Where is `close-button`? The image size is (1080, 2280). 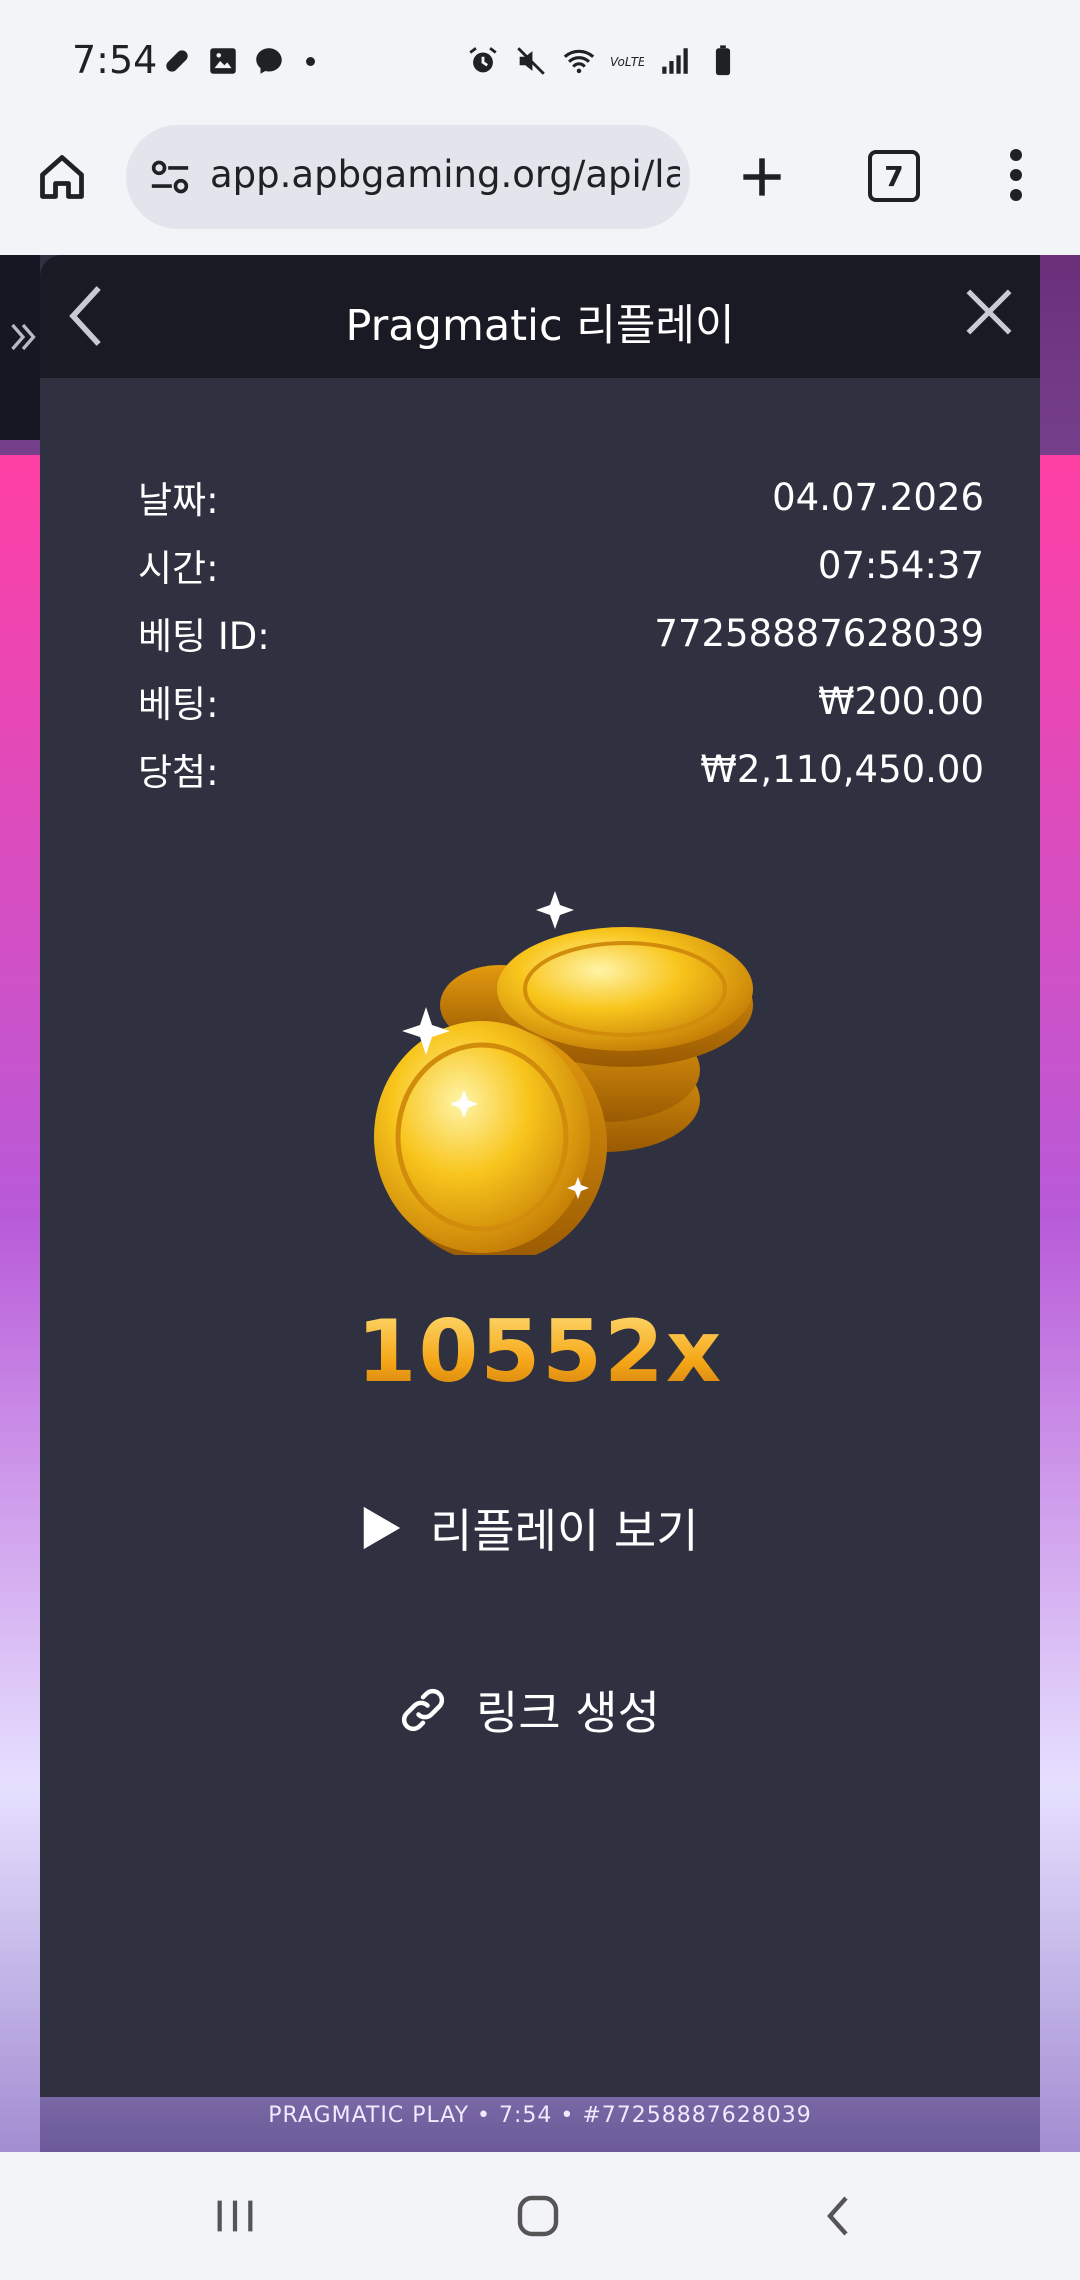 close-button is located at coordinates (989, 312).